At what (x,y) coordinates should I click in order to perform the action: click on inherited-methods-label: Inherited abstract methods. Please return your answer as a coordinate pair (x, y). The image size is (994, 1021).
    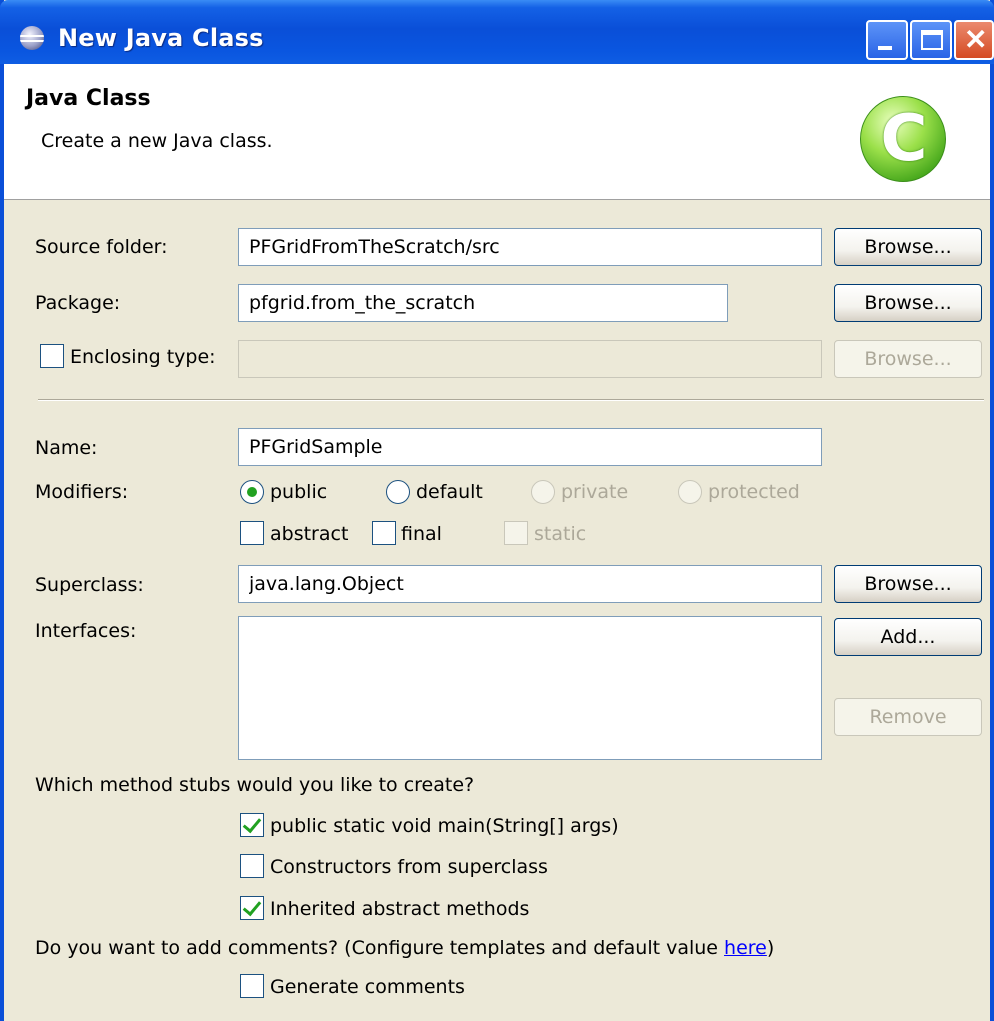
    Looking at the image, I should click on (400, 909).